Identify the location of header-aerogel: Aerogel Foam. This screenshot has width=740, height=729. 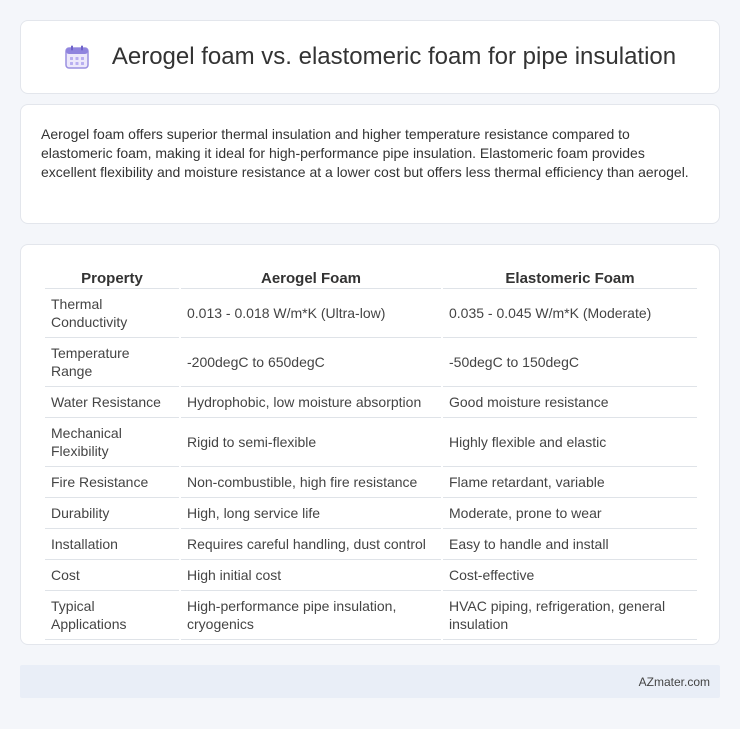
(311, 277).